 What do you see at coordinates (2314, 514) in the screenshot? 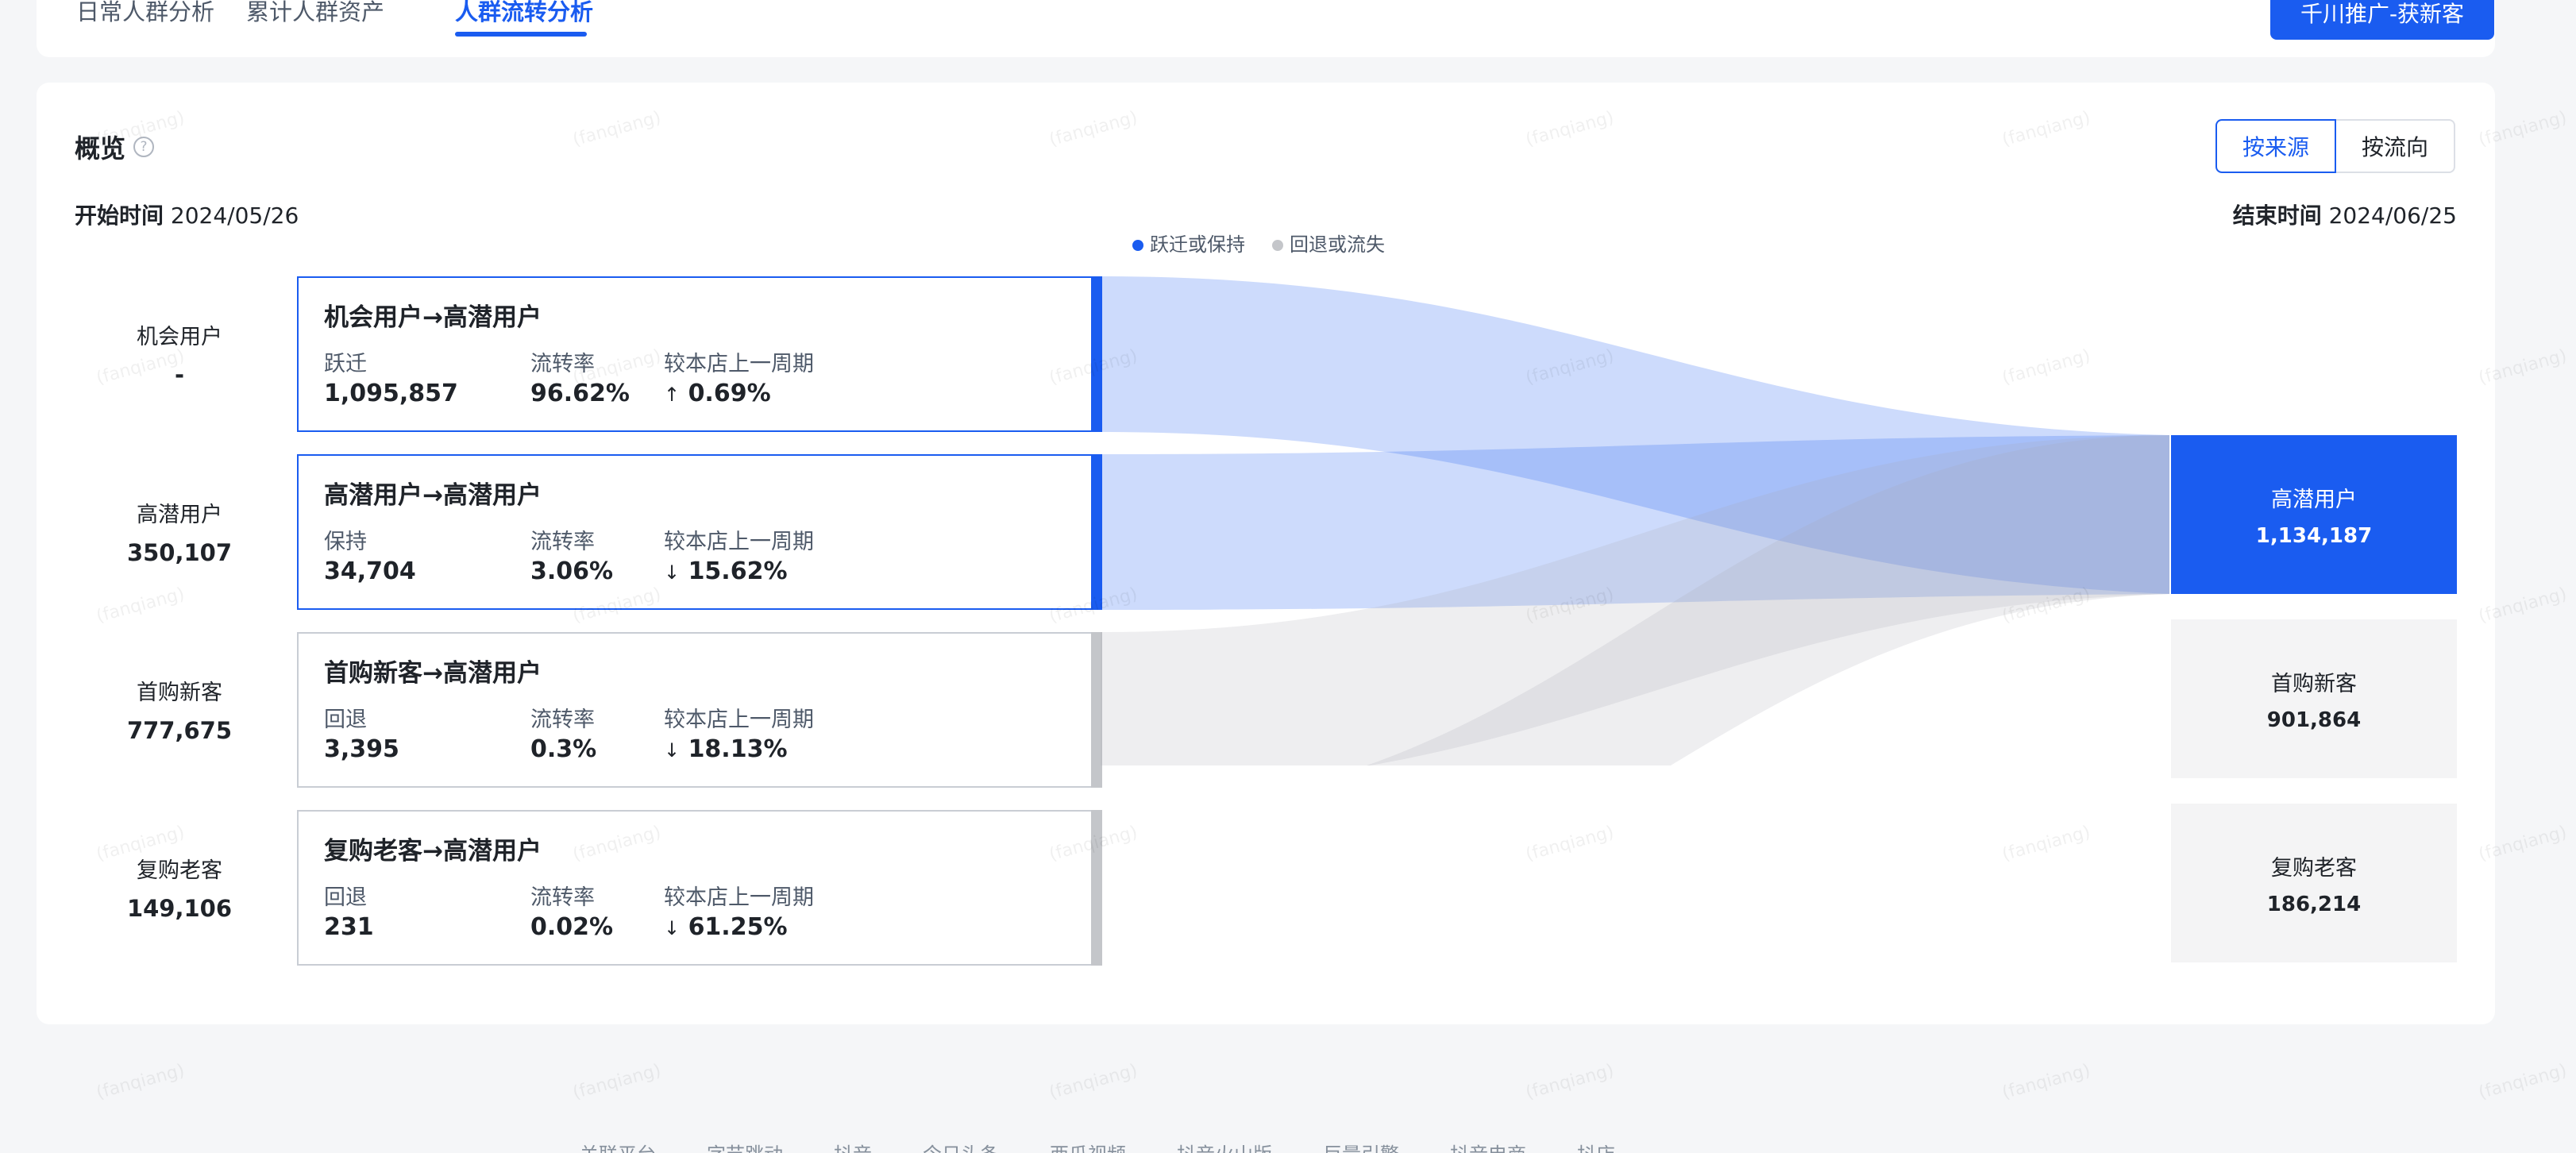
I see `target-node: 高潜用户 1,134,187` at bounding box center [2314, 514].